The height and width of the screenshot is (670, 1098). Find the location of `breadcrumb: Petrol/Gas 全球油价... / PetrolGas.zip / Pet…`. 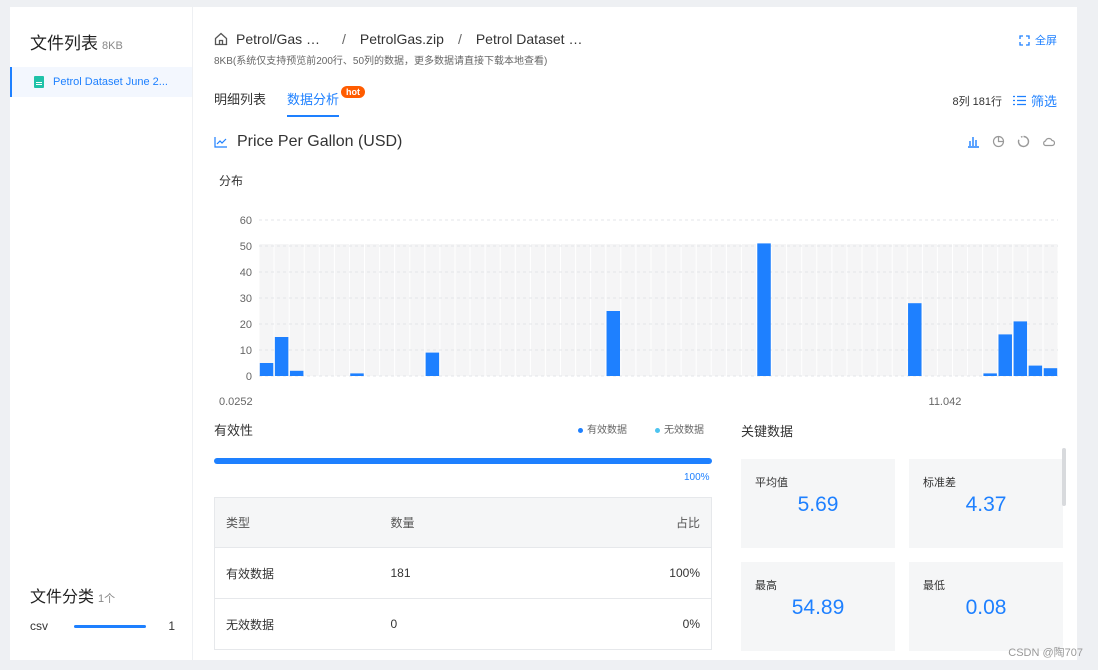

breadcrumb: Petrol/Gas 全球油价... / PetrolGas.zip / Pet… is located at coordinates (399, 39).